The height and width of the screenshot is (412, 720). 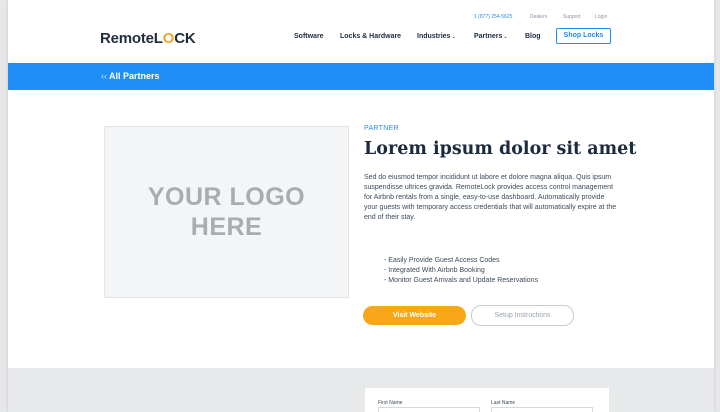 What do you see at coordinates (488, 36) in the screenshot?
I see `nav-partners-label: Partners` at bounding box center [488, 36].